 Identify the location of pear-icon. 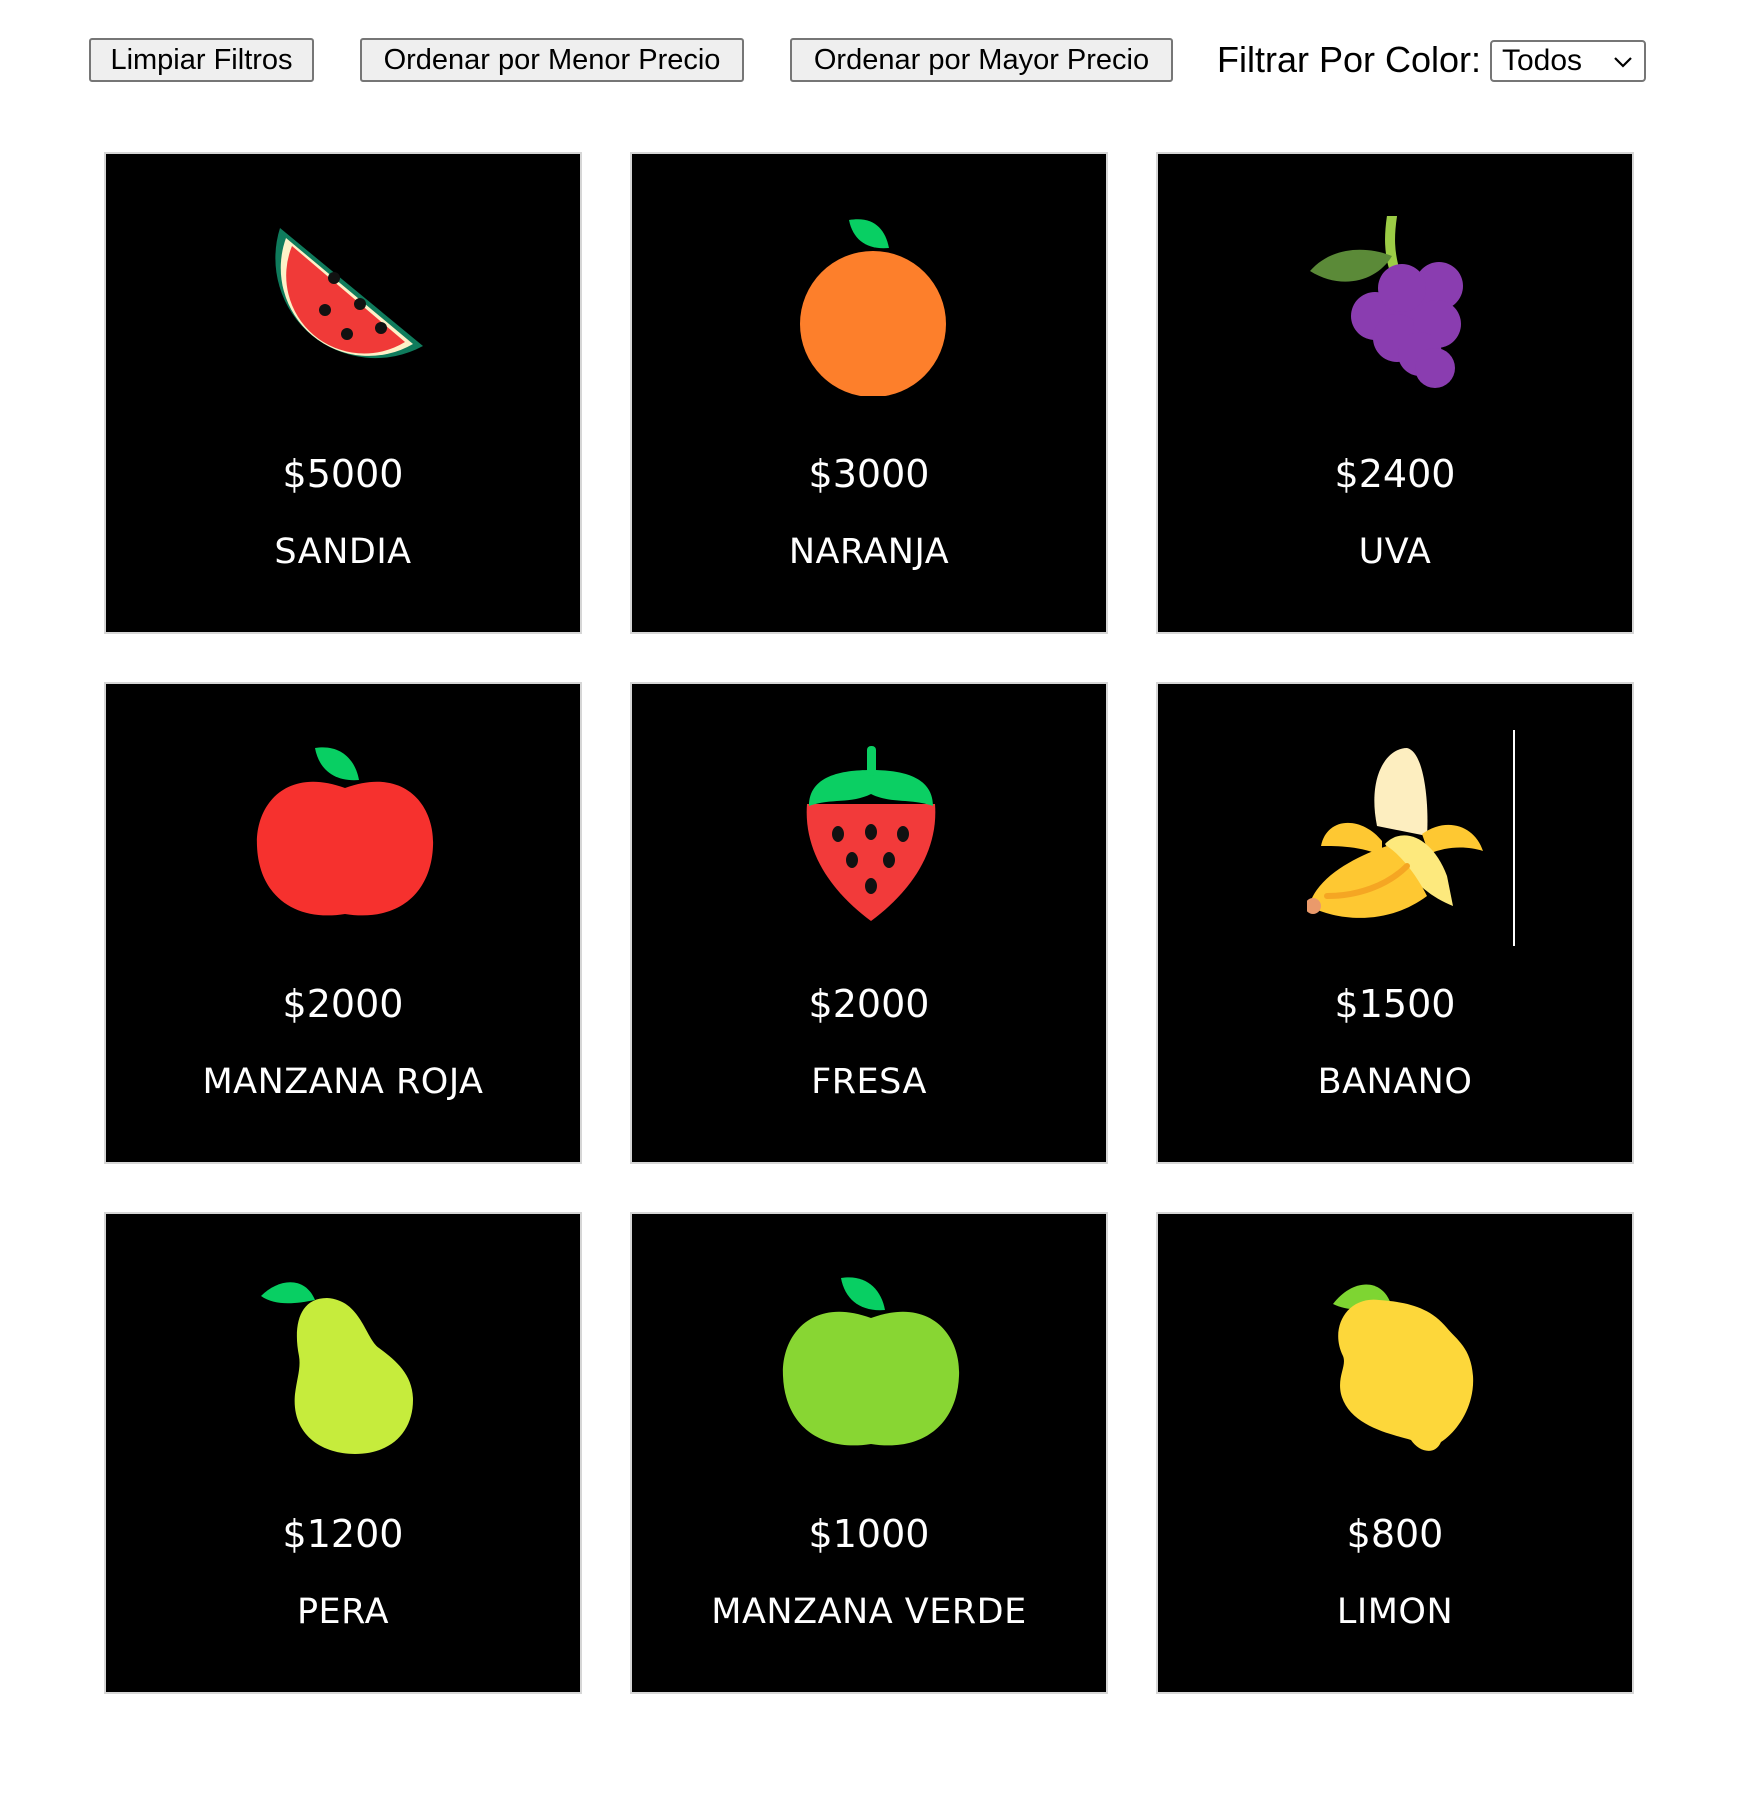
(337, 1368).